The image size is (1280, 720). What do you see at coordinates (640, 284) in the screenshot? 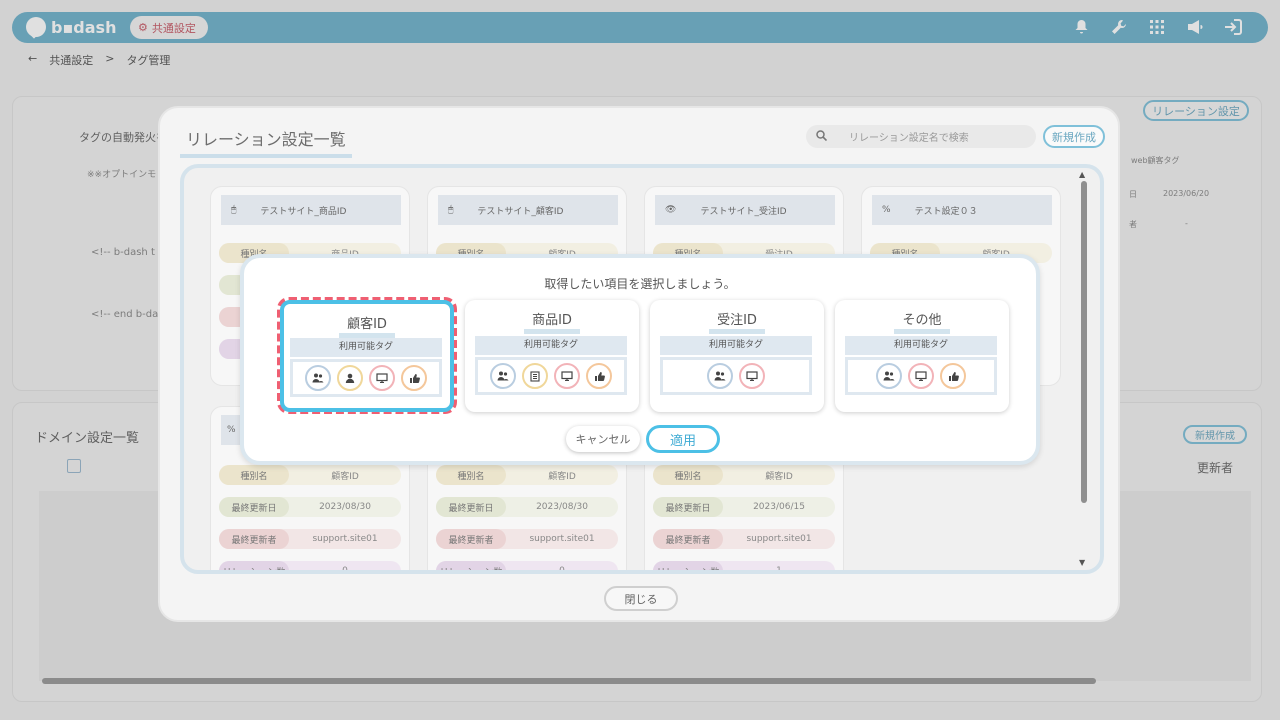
I see `dialog-prompt: 取得したい項目を選択しましょう。` at bounding box center [640, 284].